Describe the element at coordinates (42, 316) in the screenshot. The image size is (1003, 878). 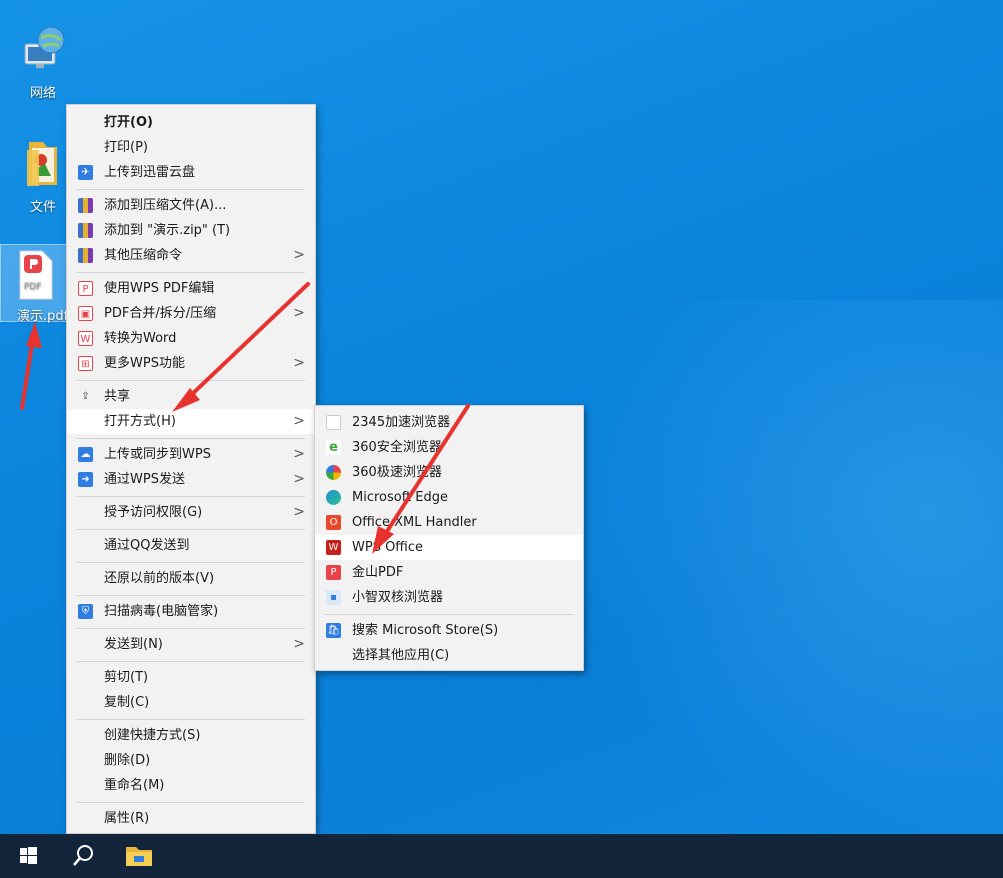
I see `desktop-icon-label: 演示.pdf` at that location.